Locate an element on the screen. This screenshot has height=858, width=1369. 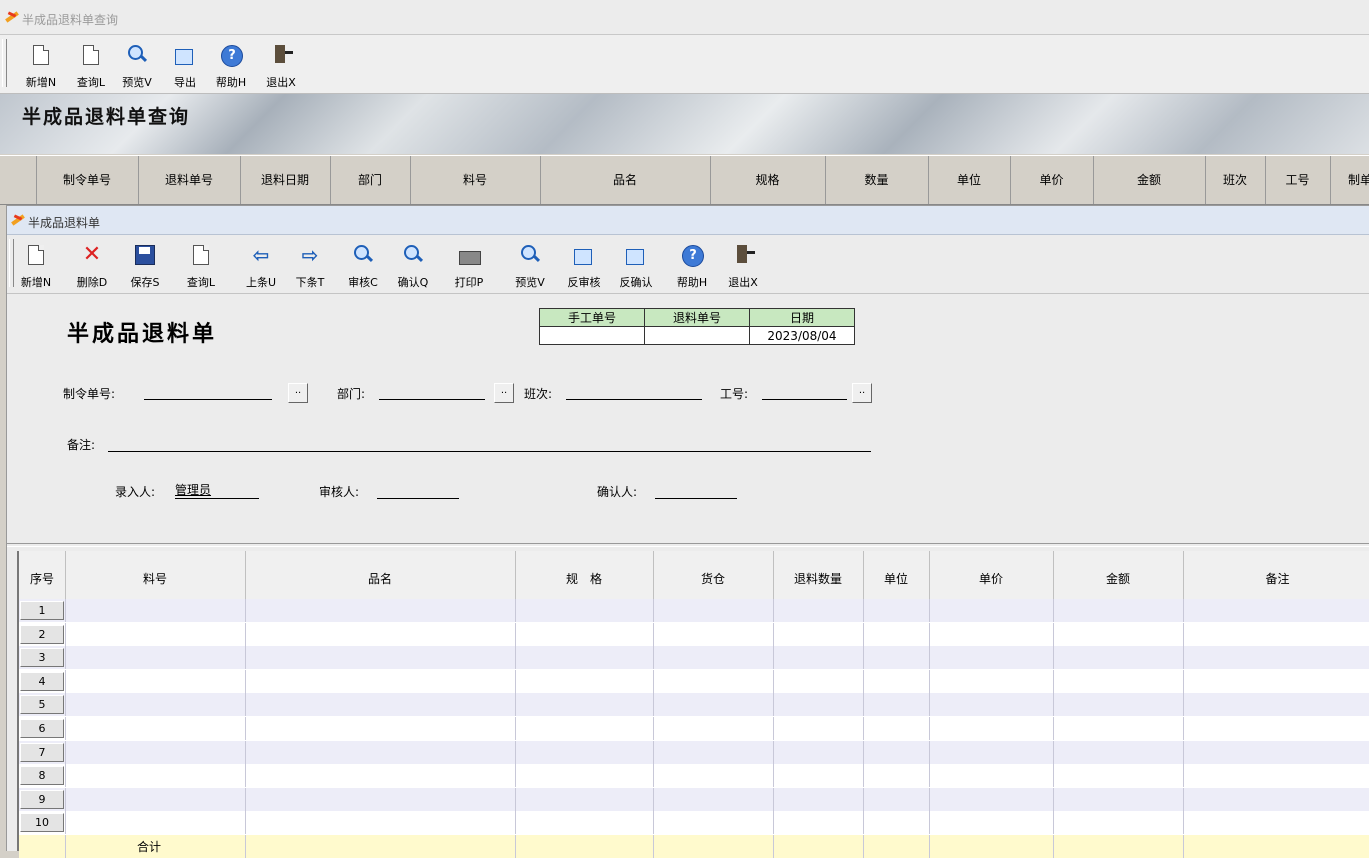
grid-column-header: 单位 is located at coordinates (896, 575).